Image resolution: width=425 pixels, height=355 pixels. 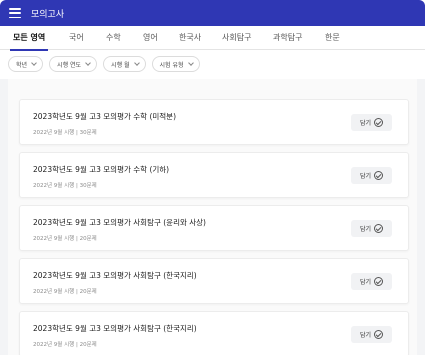 What do you see at coordinates (22, 65) in the screenshot?
I see `filter-grade-label: 학년` at bounding box center [22, 65].